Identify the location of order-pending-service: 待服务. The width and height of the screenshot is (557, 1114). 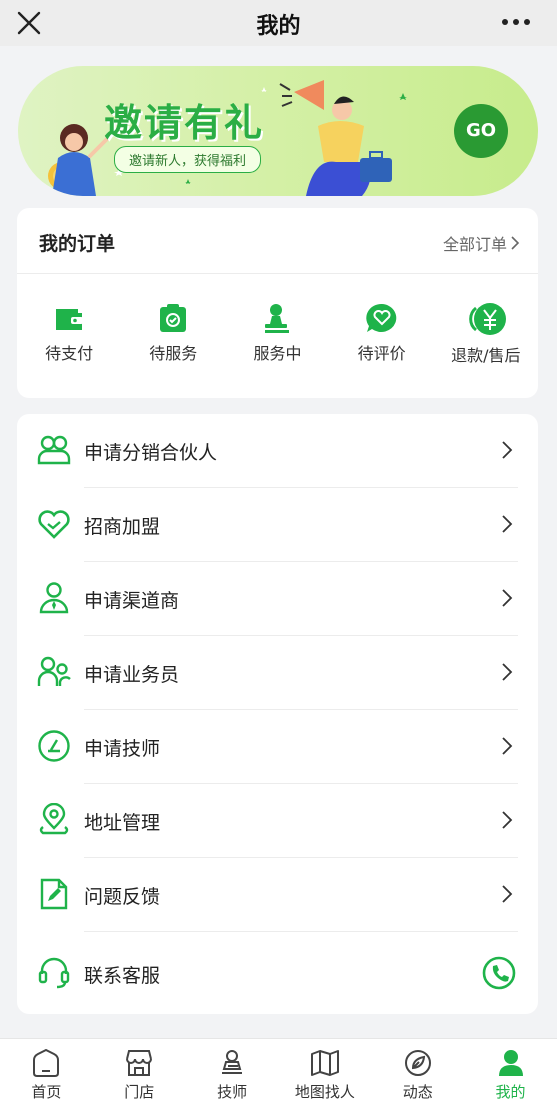
(173, 334).